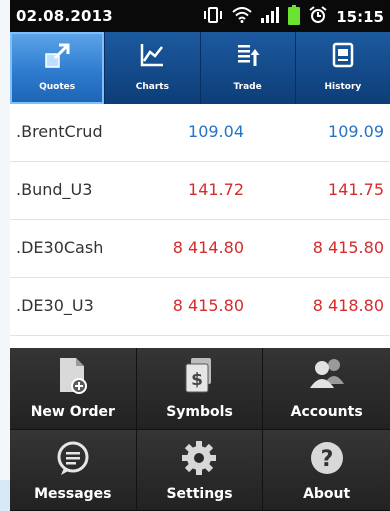  What do you see at coordinates (327, 494) in the screenshot?
I see `menu-label: About` at bounding box center [327, 494].